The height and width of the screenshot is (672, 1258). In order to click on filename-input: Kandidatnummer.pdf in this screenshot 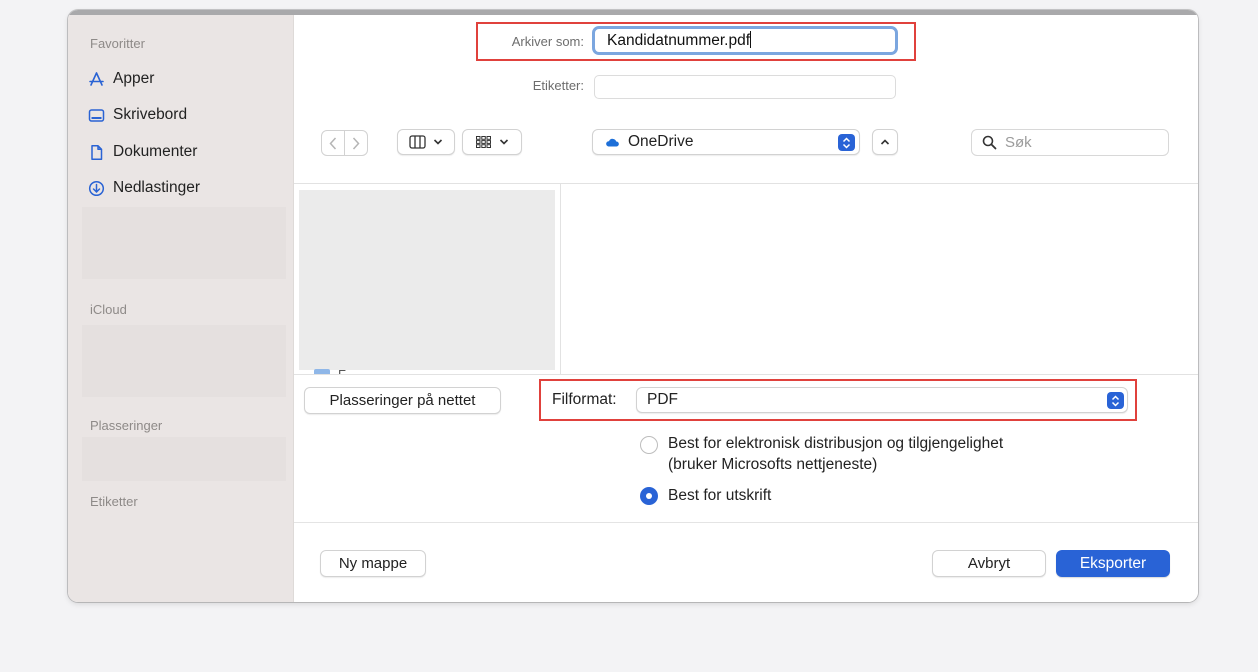, I will do `click(745, 40)`.